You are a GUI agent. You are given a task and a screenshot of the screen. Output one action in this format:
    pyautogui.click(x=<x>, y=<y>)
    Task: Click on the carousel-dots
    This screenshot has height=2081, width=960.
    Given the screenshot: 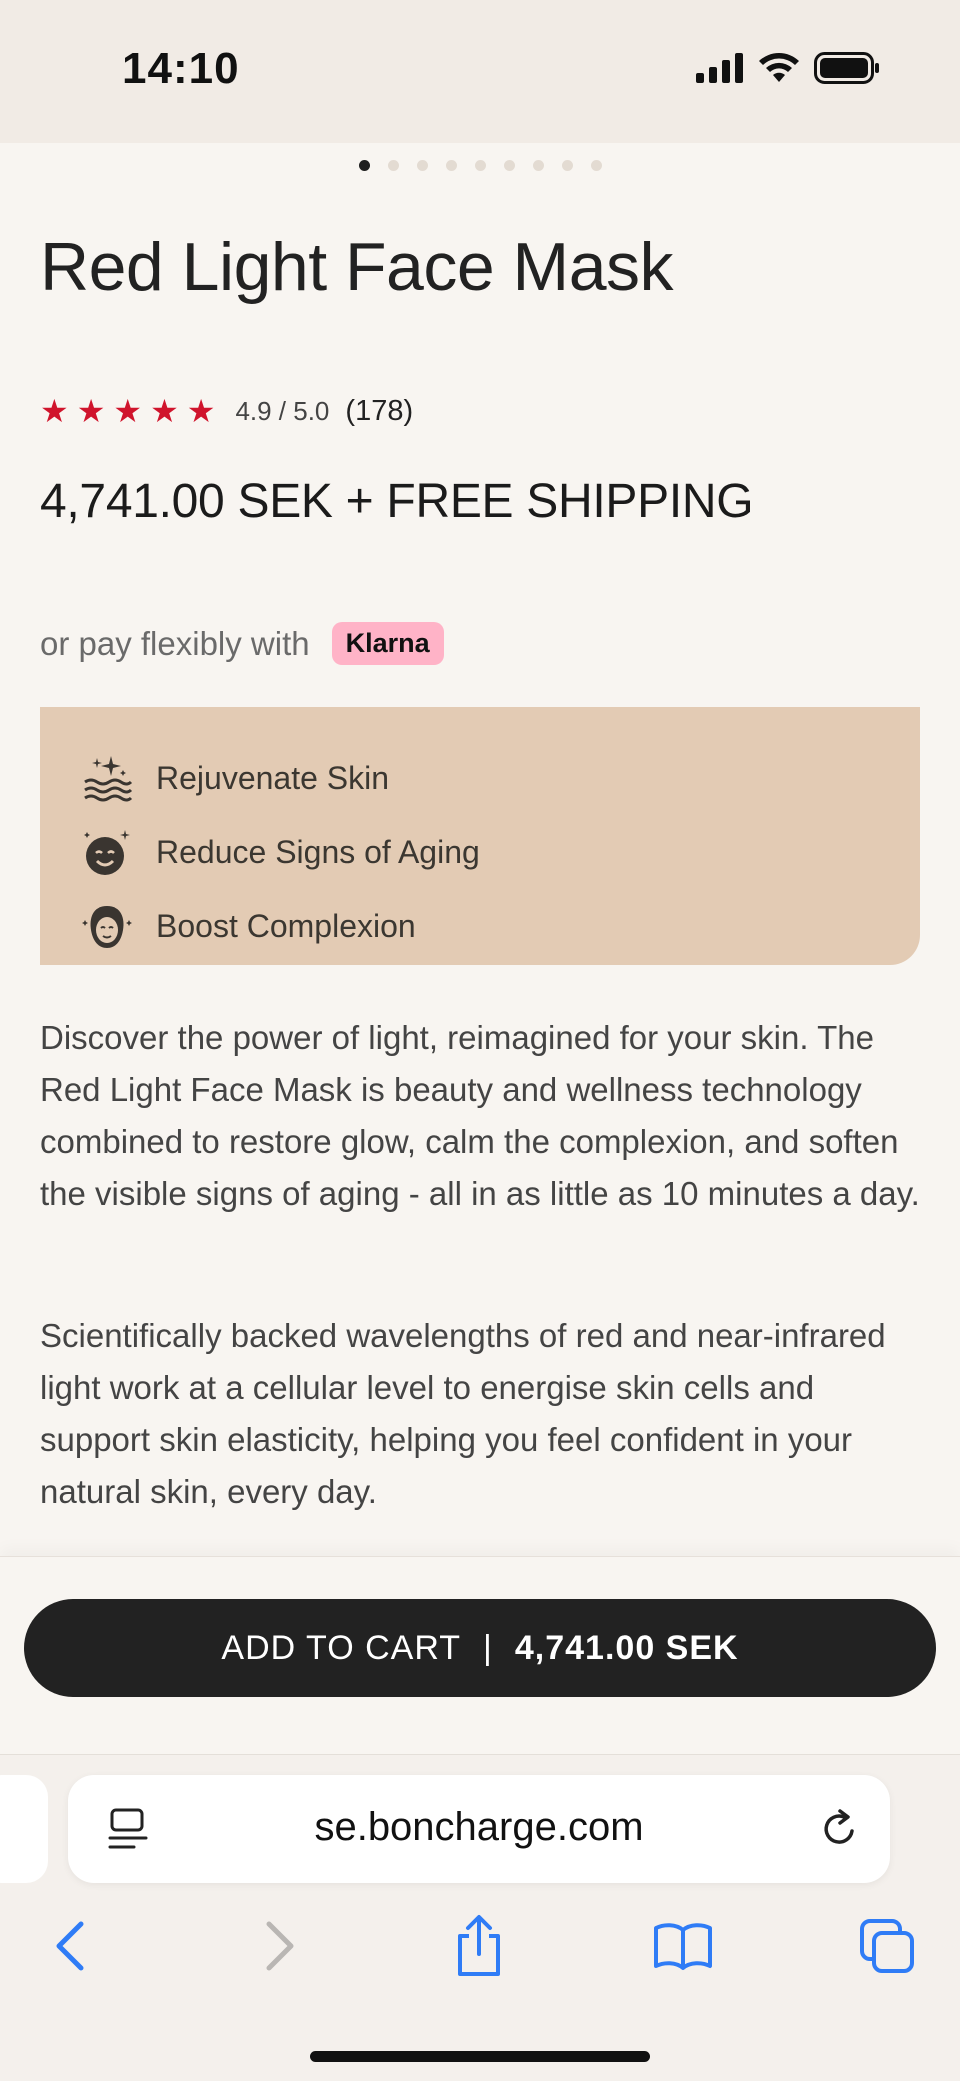 What is the action you would take?
    pyautogui.click(x=480, y=165)
    